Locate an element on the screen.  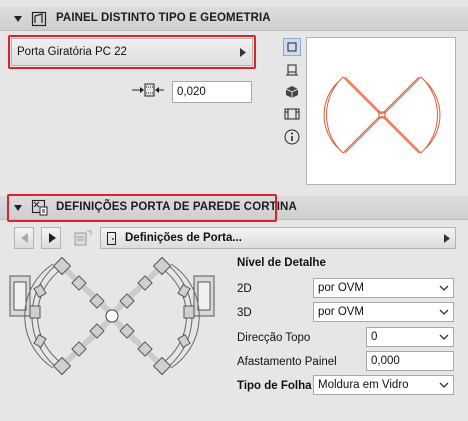
row-2d-label: 2D is located at coordinates (244, 289).